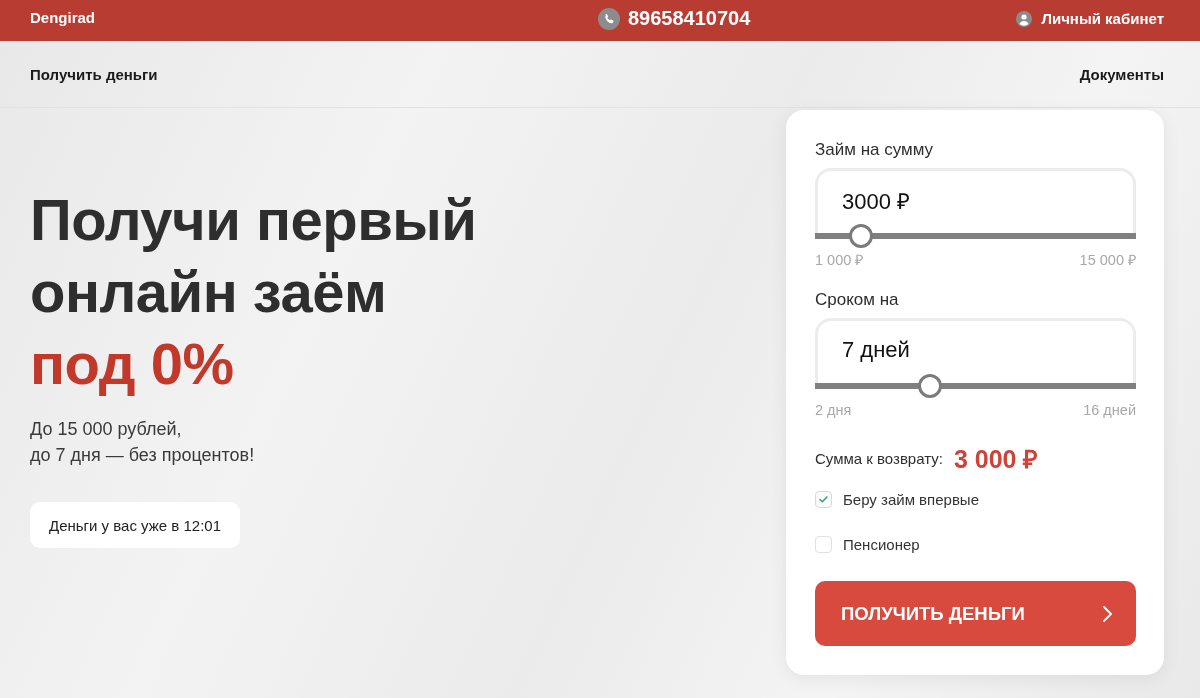 The height and width of the screenshot is (698, 1200). Describe the element at coordinates (857, 300) in the screenshot. I see `field-label: Сроком на` at that location.